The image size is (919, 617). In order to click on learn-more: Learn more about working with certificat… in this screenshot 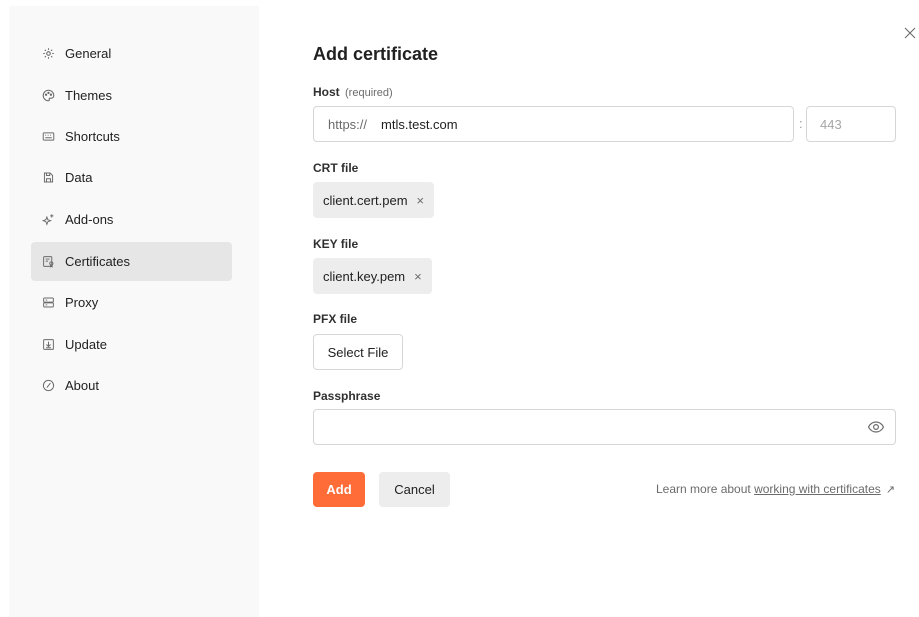, I will do `click(775, 489)`.